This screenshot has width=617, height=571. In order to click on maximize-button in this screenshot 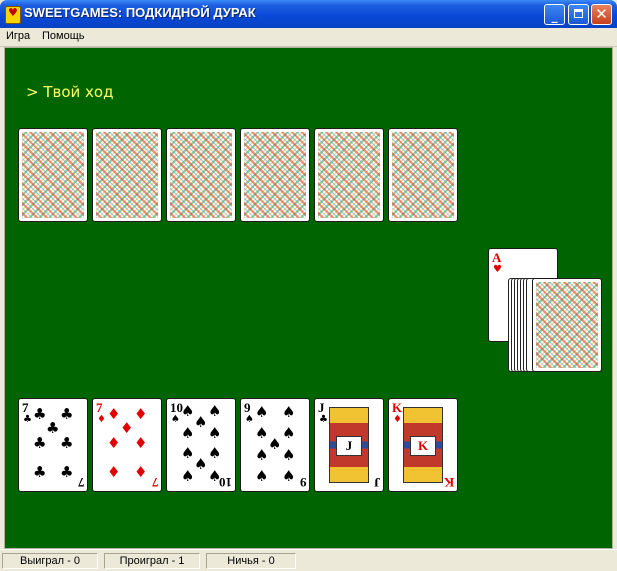, I will do `click(578, 14)`.